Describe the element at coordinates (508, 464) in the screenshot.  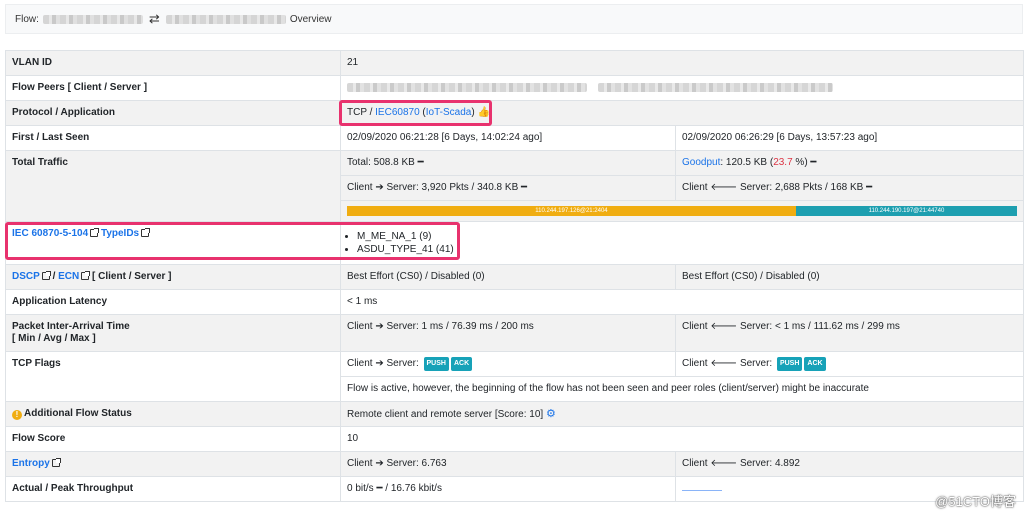
I see `entropy-client: Client ➔ Server: 6.763` at that location.